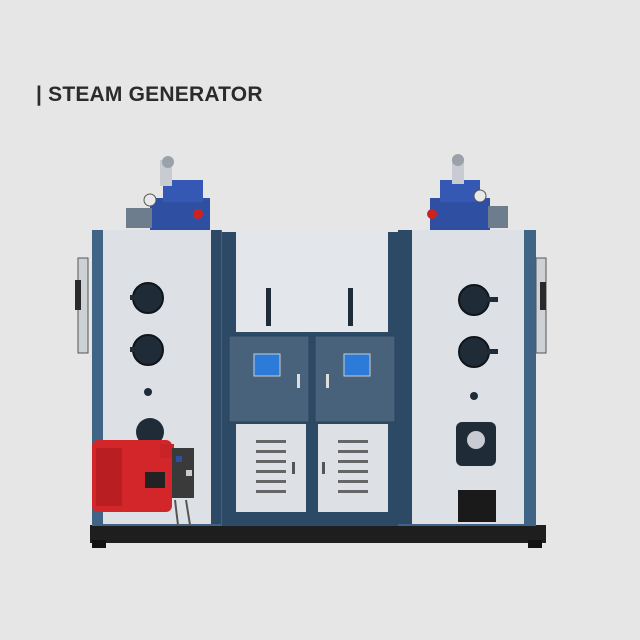 The height and width of the screenshot is (640, 640). Describe the element at coordinates (535, 544) in the screenshot. I see `base-foot-right` at that location.